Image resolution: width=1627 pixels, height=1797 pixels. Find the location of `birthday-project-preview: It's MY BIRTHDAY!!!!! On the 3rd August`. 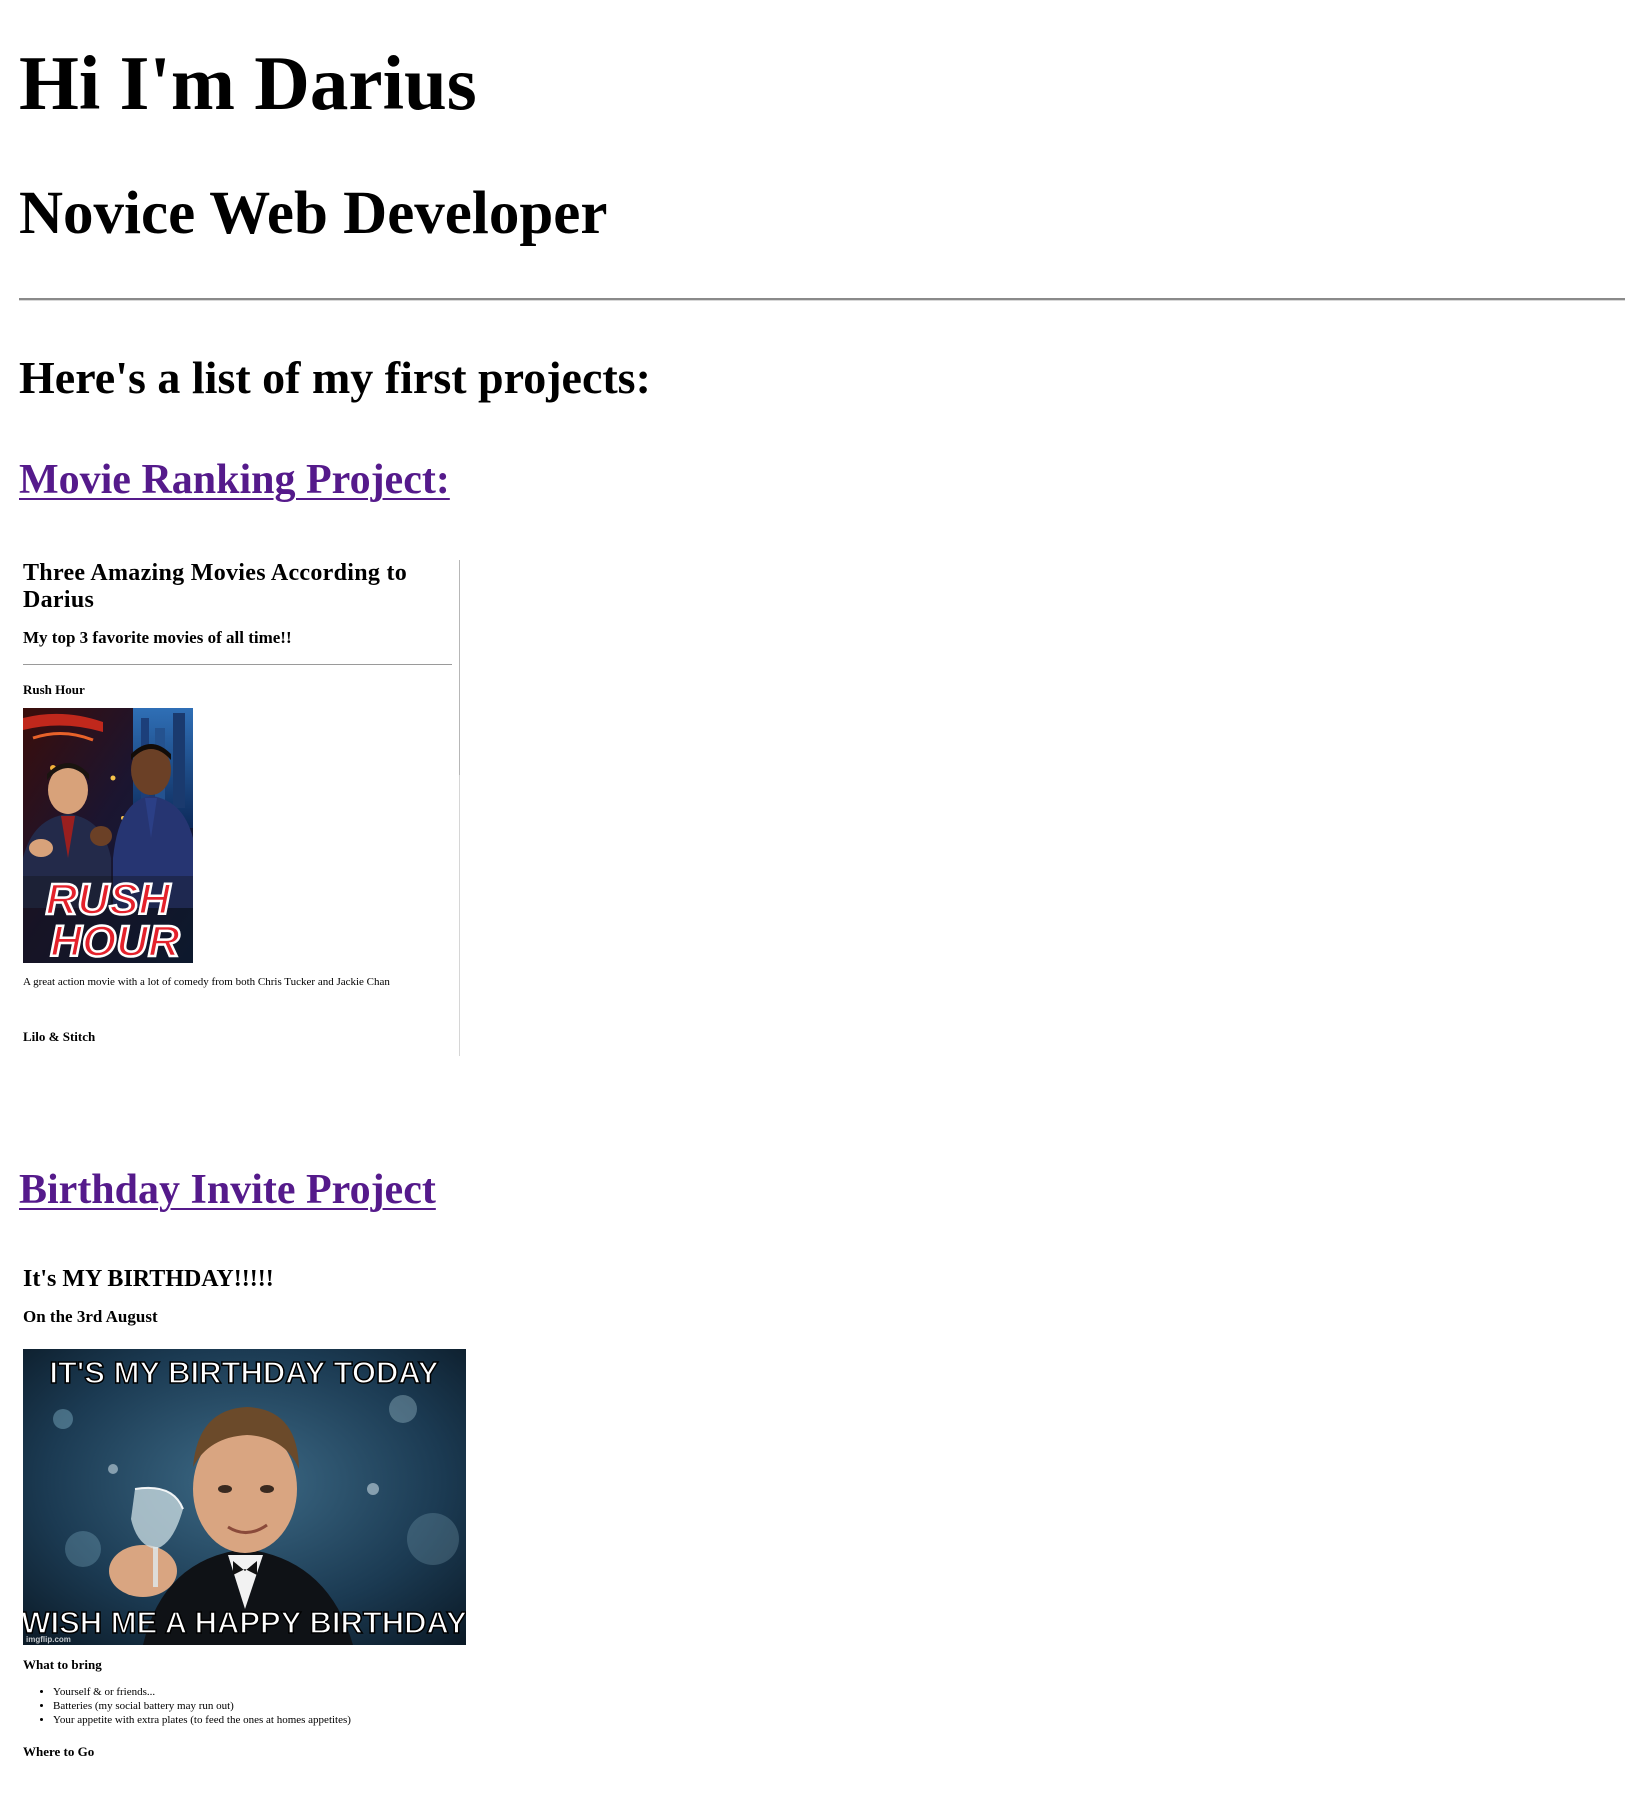

birthday-project-preview: It's MY BIRTHDAY!!!!! On the 3rd August is located at coordinates (254, 1531).